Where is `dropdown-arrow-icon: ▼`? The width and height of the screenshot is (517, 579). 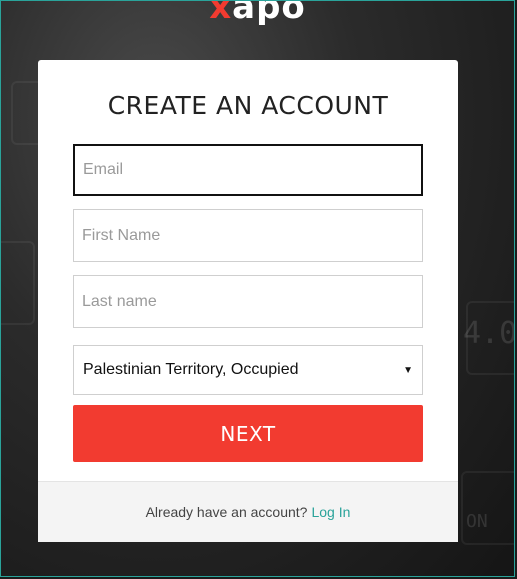 dropdown-arrow-icon: ▼ is located at coordinates (408, 370).